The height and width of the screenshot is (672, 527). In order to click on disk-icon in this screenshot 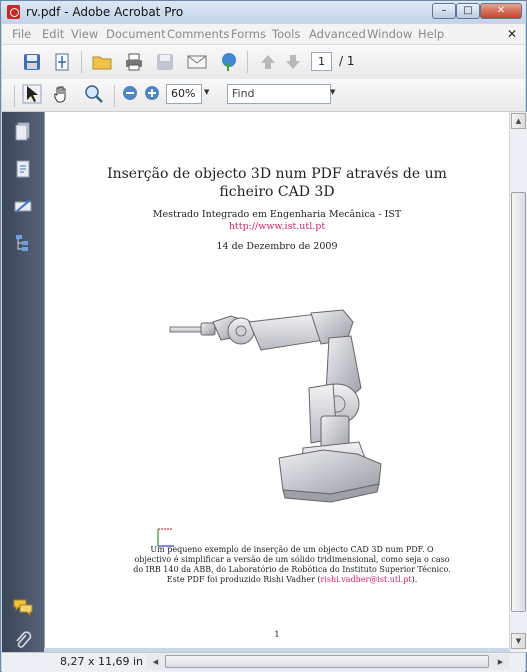, I will do `click(165, 62)`.